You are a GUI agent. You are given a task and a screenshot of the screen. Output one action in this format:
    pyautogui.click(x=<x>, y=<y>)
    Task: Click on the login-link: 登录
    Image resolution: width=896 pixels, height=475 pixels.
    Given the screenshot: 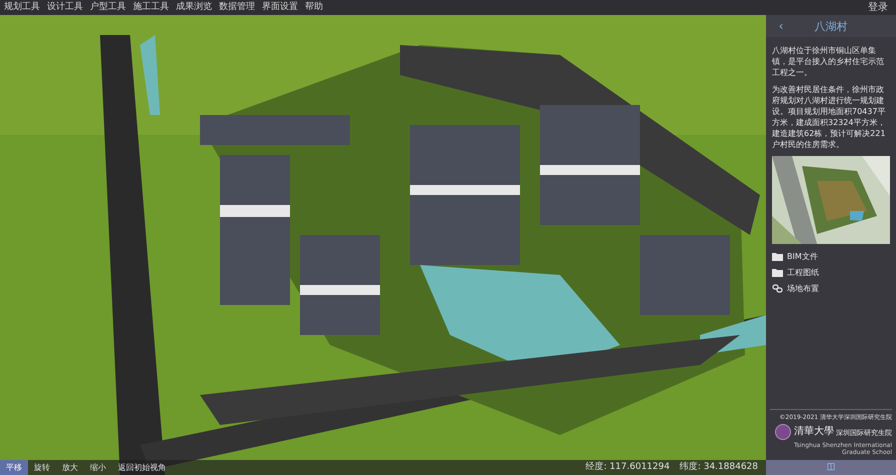 What is the action you would take?
    pyautogui.click(x=878, y=7)
    